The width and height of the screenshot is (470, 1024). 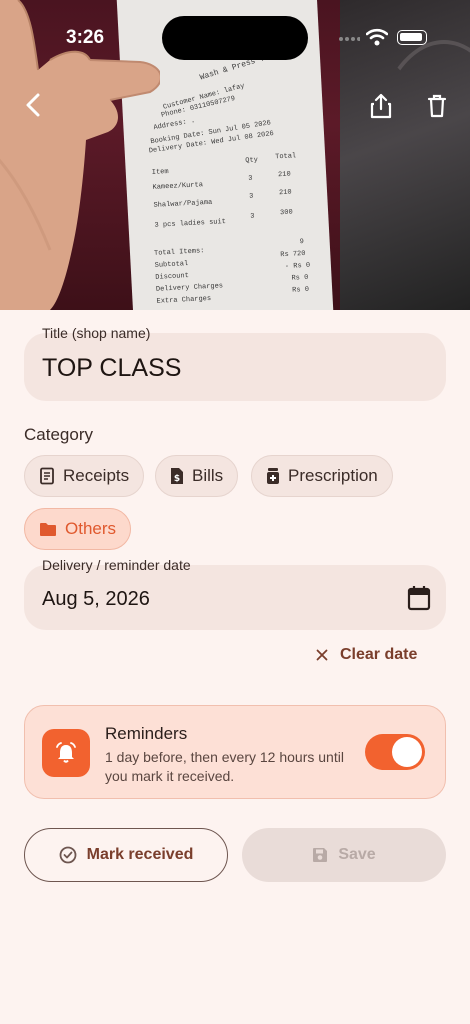 I want to click on chip-label: Bills, so click(x=208, y=475).